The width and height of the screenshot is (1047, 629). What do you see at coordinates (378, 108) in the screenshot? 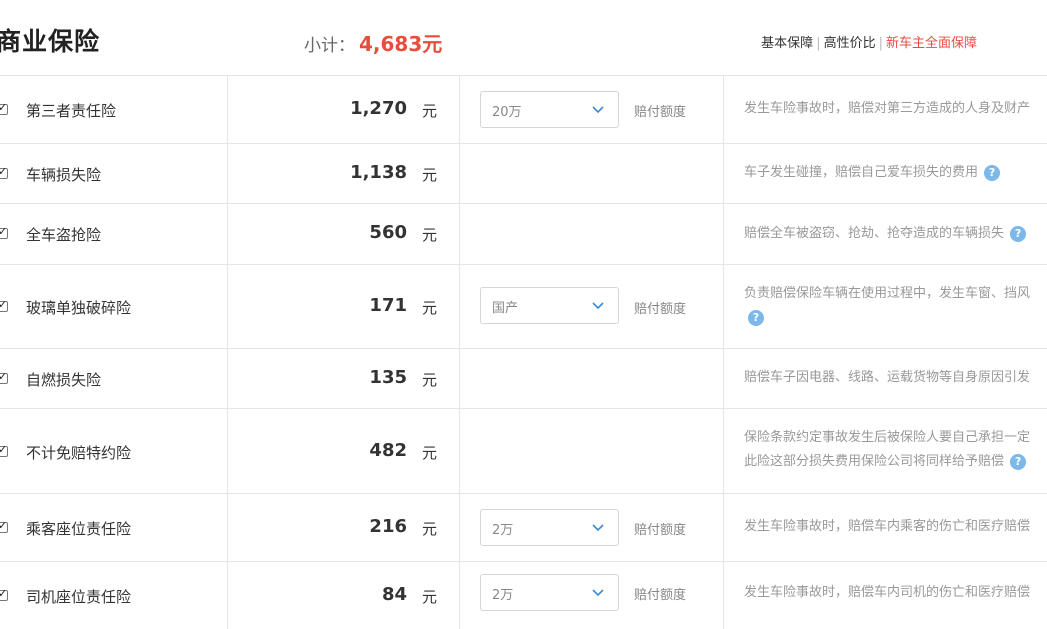
I see `insurance-price: 1,270` at bounding box center [378, 108].